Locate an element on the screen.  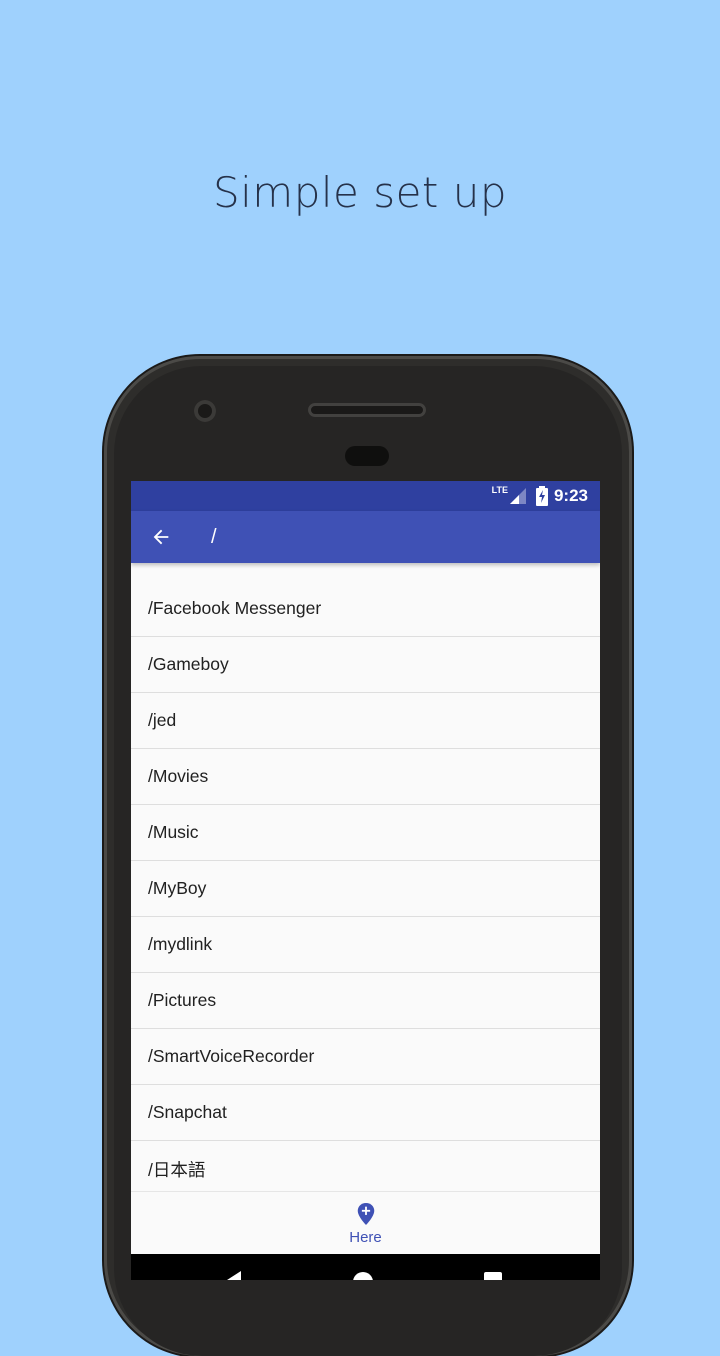
page-title: / is located at coordinates (214, 536).